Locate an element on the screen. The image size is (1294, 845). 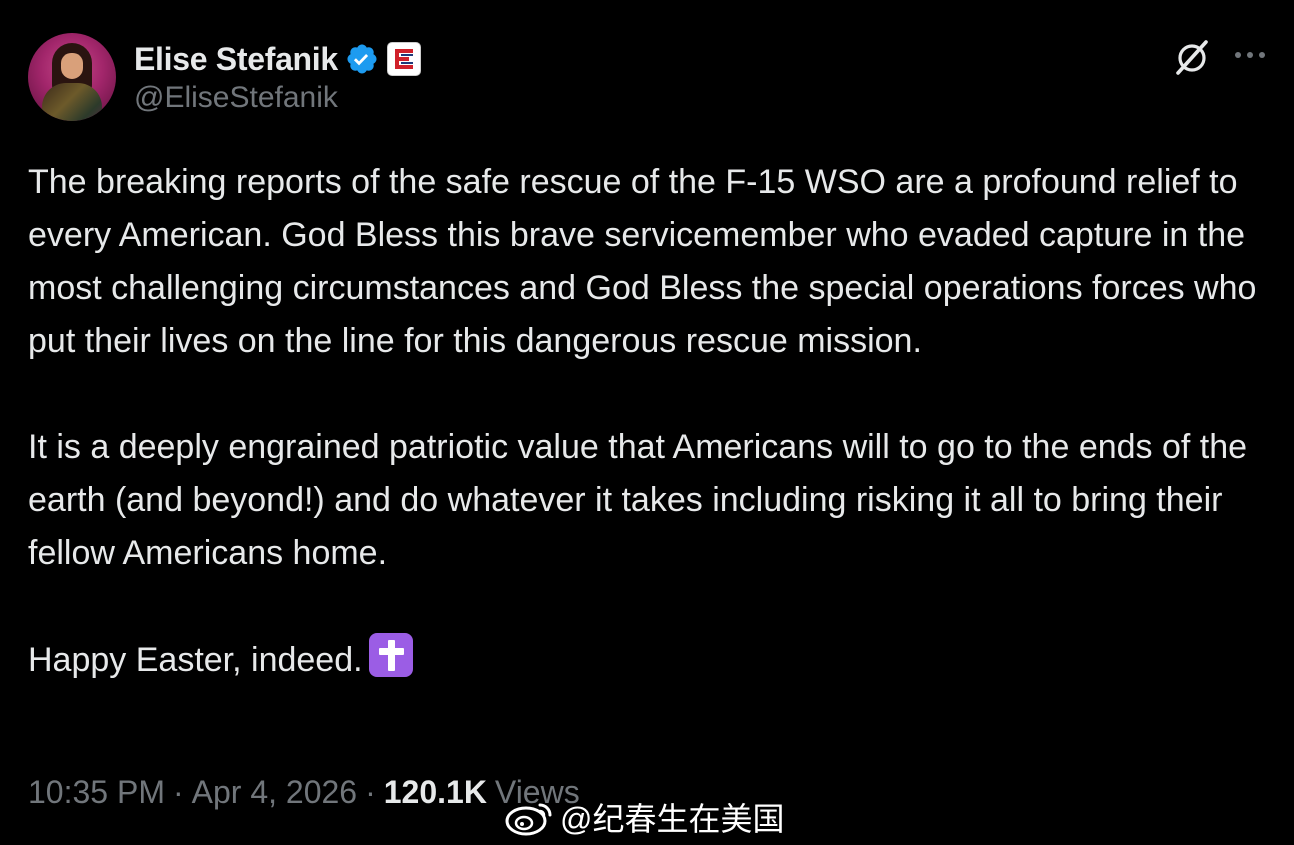
avatar-face is located at coordinates (72, 66).